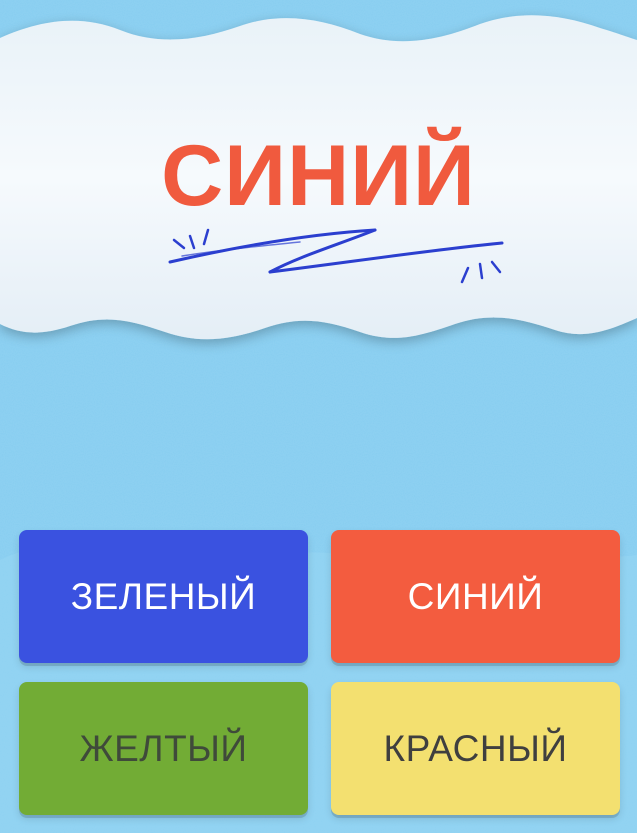  I want to click on answer-label: ЗЕЛЕНЫЙ, so click(163, 596).